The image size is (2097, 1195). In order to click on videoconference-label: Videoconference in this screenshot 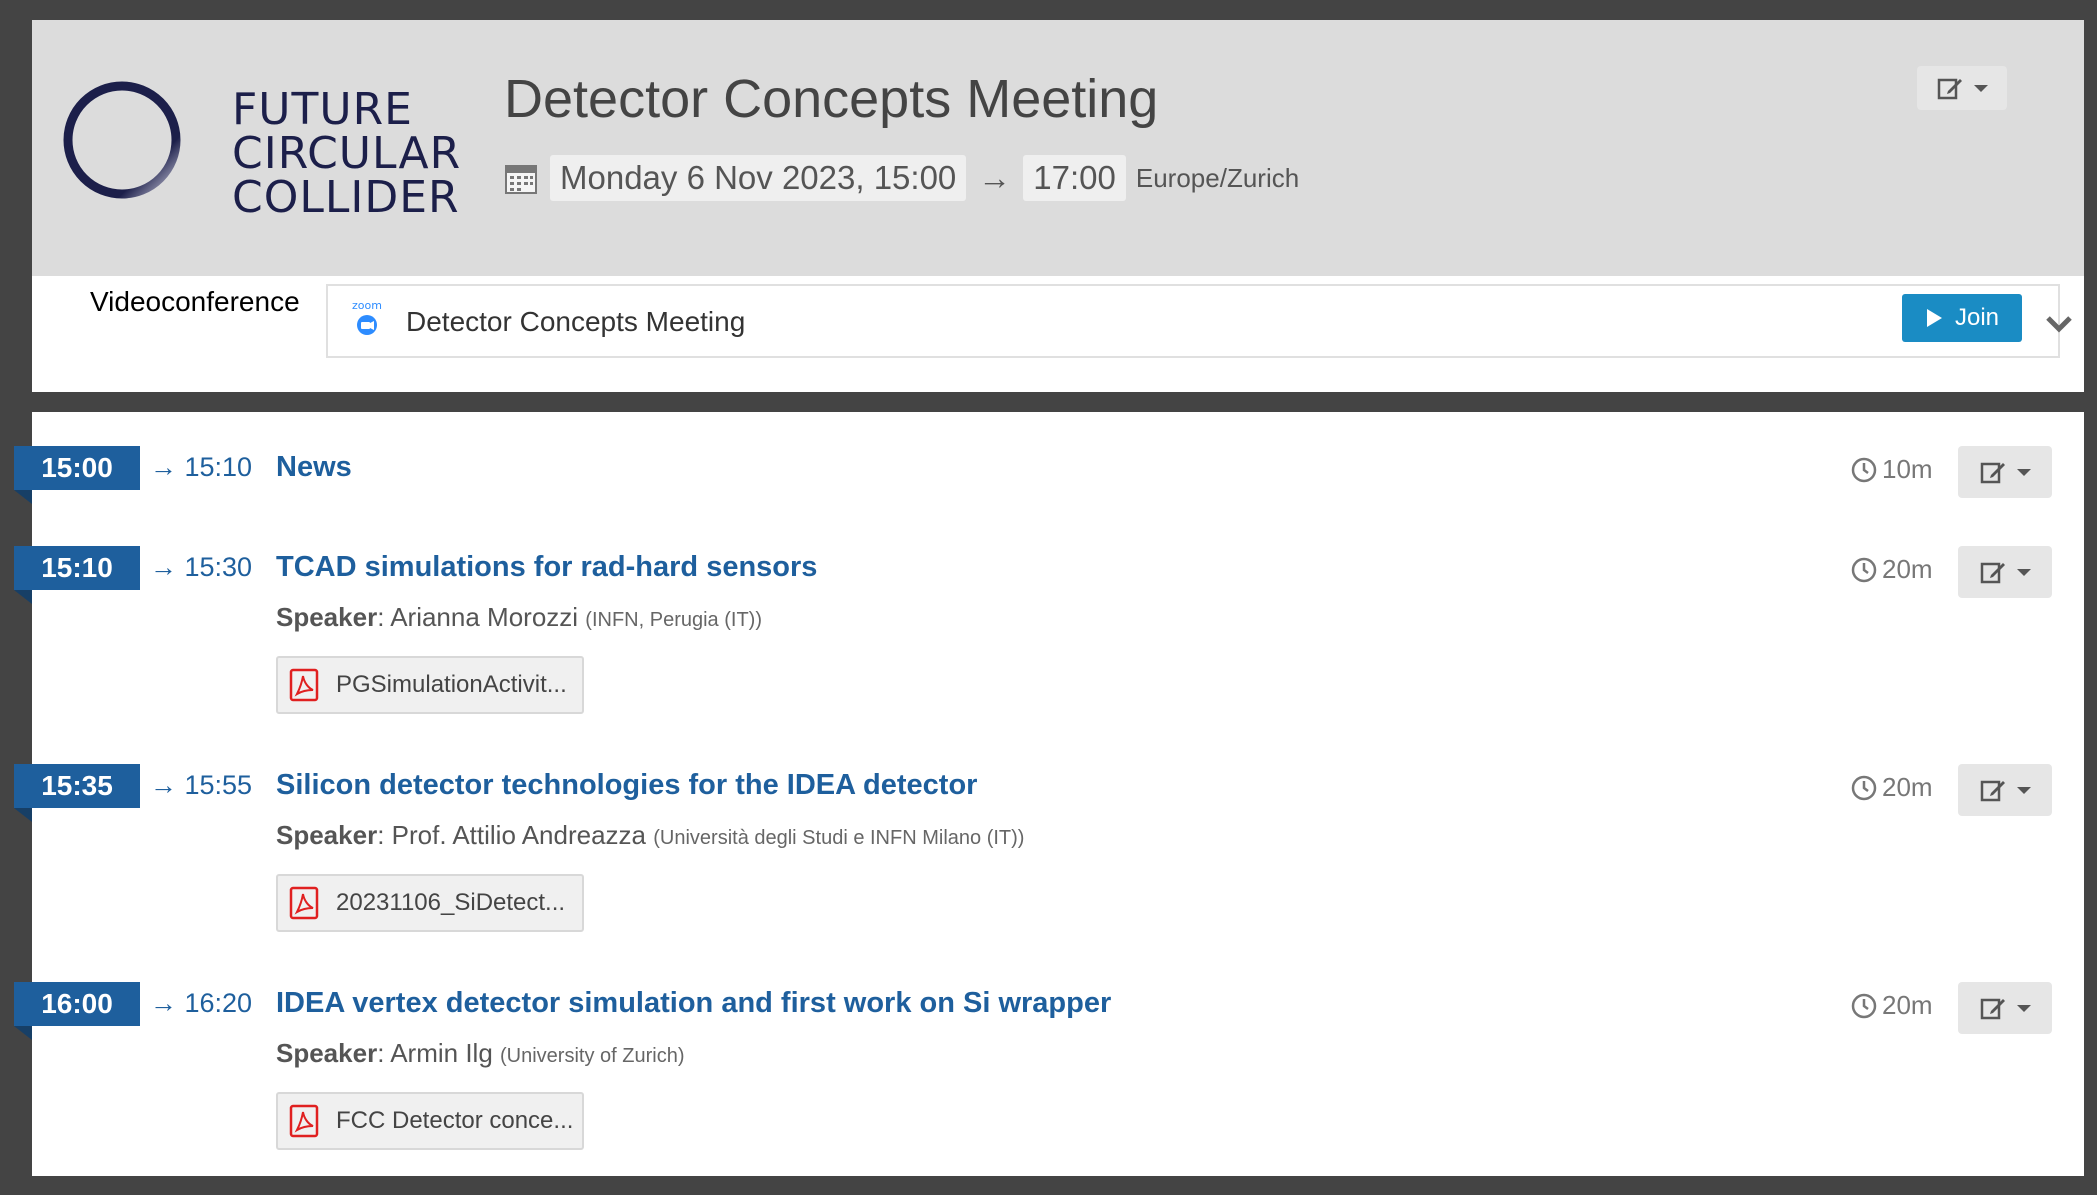, I will do `click(195, 301)`.